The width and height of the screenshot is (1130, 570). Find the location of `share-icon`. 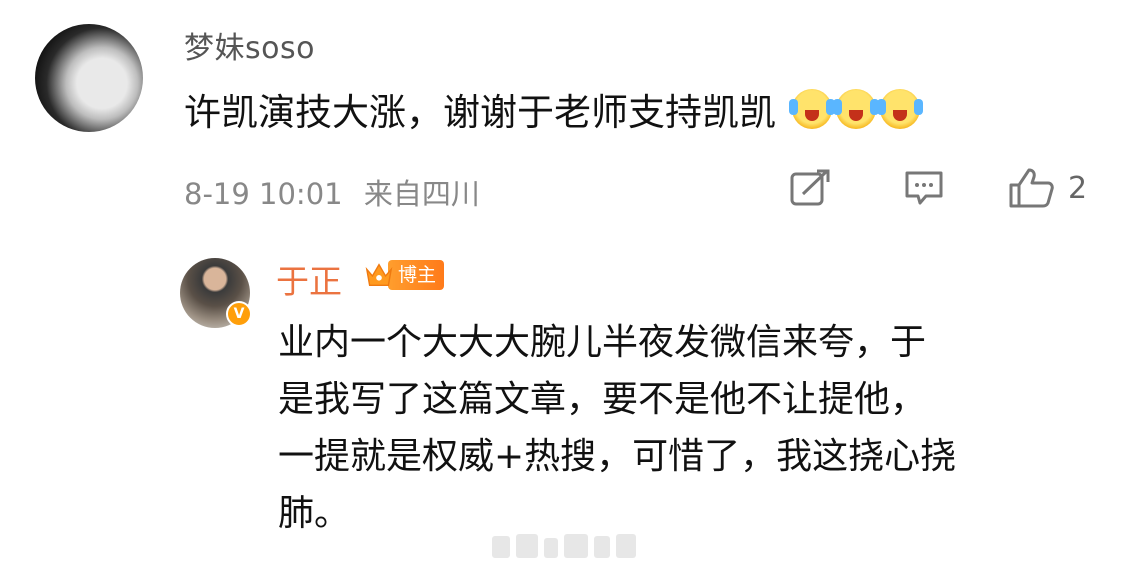

share-icon is located at coordinates (810, 187).